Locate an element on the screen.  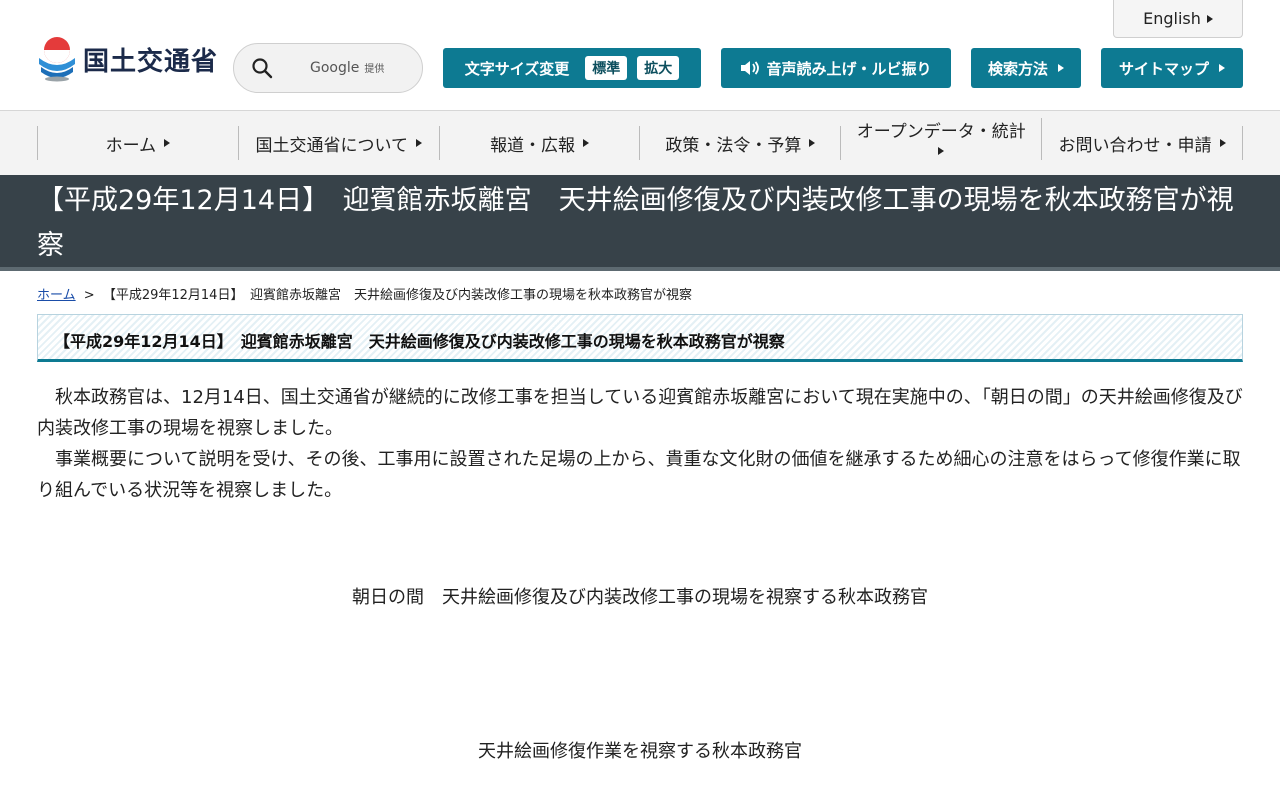
nav-item-home: ホーム is located at coordinates (138, 143).